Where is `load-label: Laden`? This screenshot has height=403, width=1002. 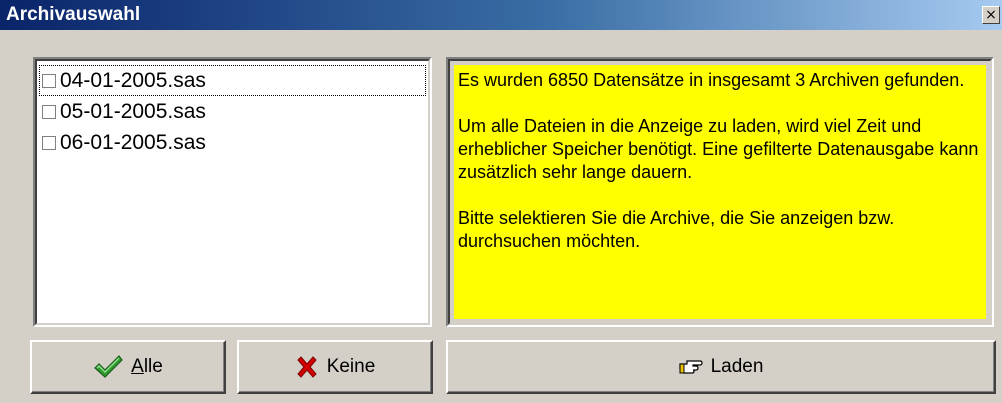
load-label: Laden is located at coordinates (737, 366).